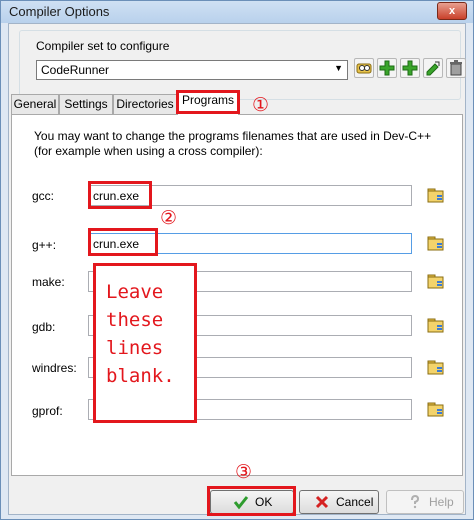 This screenshot has width=474, height=520. I want to click on cancel-label: Cancel, so click(355, 502).